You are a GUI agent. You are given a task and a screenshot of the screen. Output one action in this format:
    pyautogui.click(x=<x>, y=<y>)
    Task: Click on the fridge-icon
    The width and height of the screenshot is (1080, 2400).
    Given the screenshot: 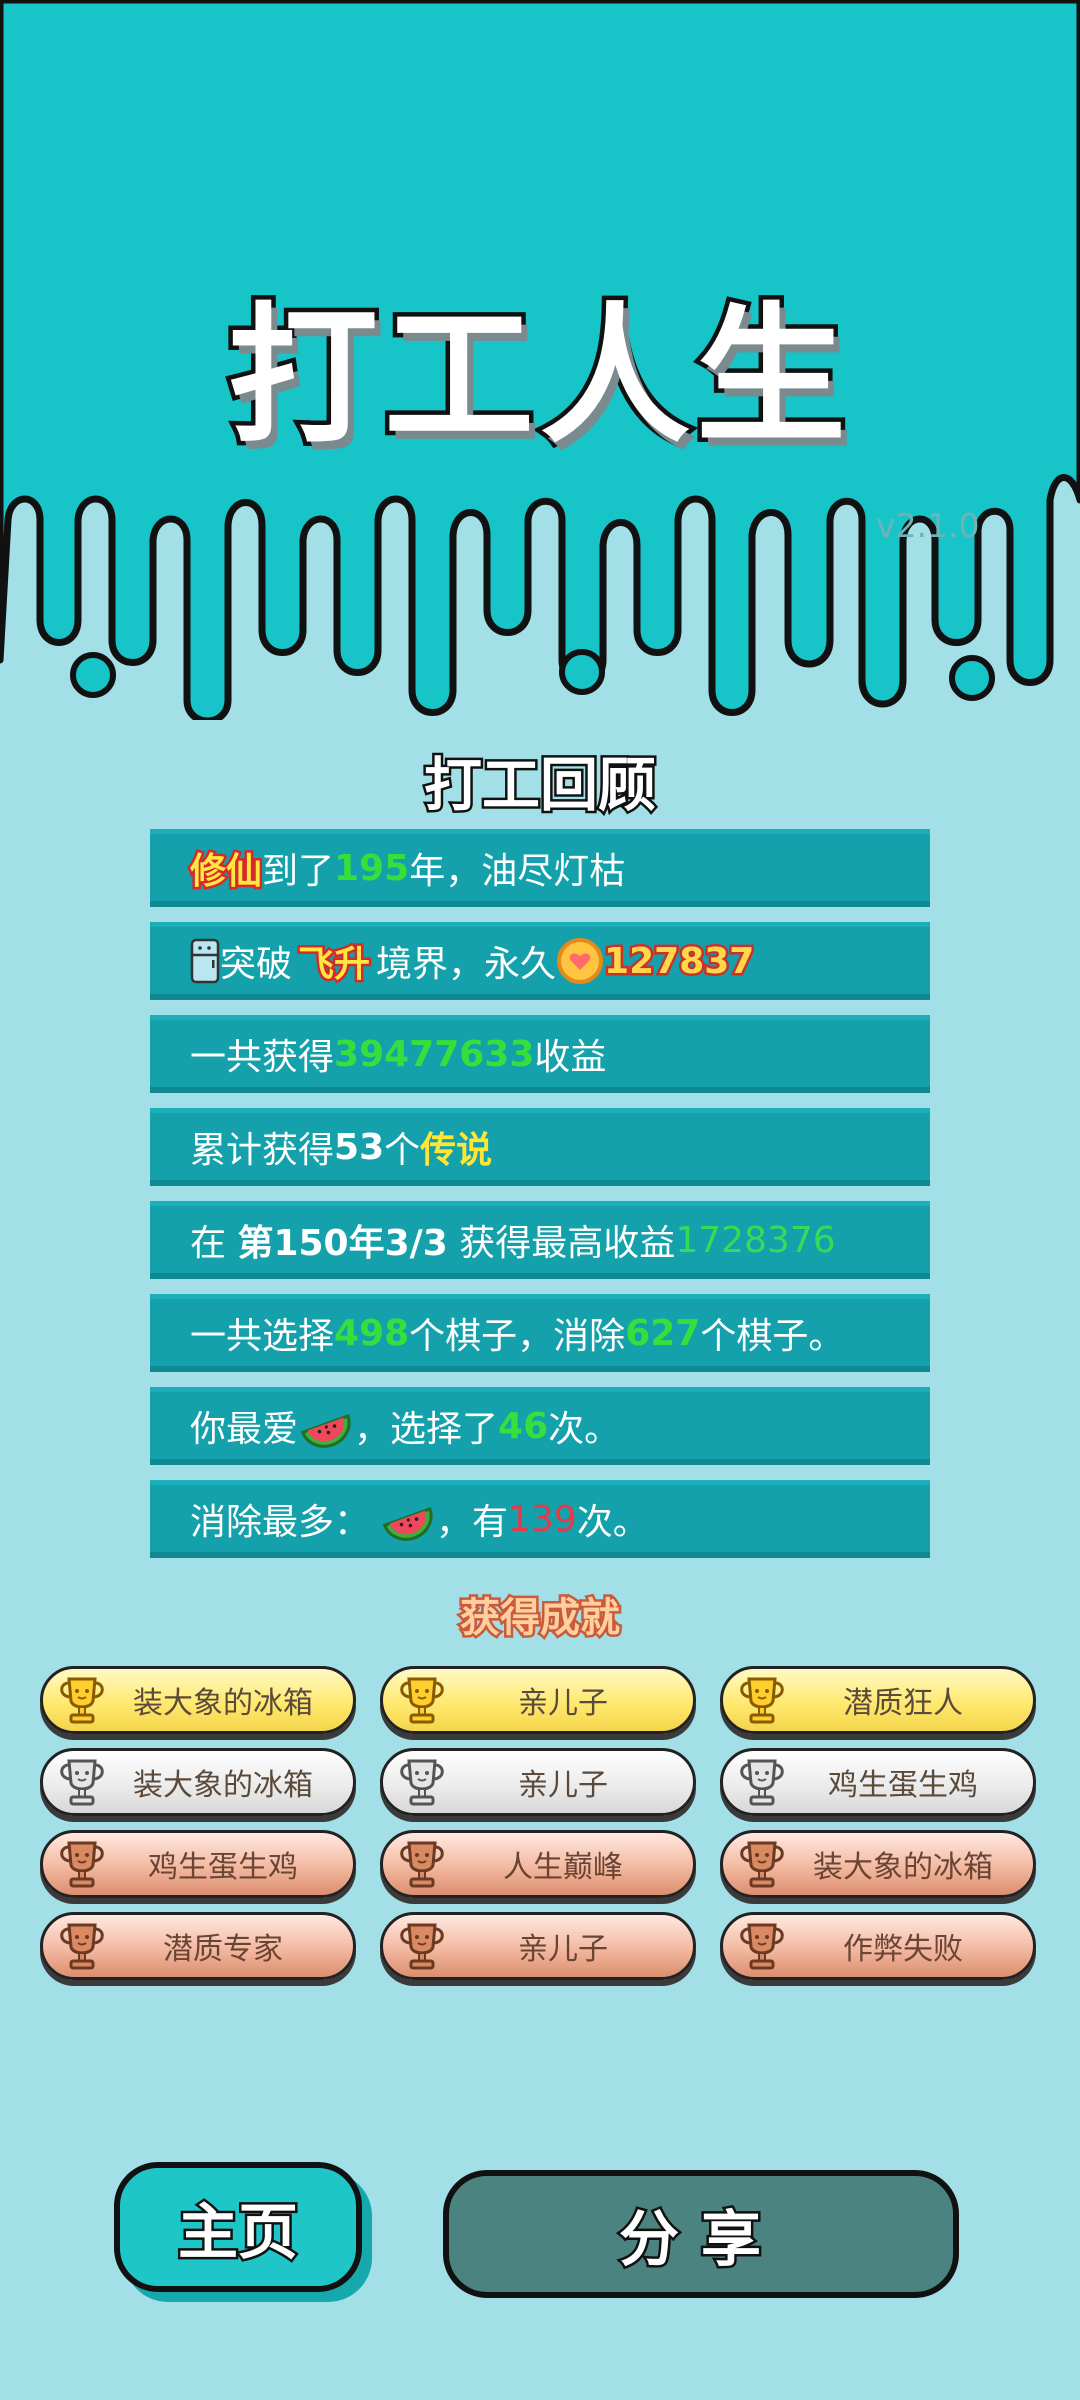 What is the action you would take?
    pyautogui.click(x=205, y=961)
    